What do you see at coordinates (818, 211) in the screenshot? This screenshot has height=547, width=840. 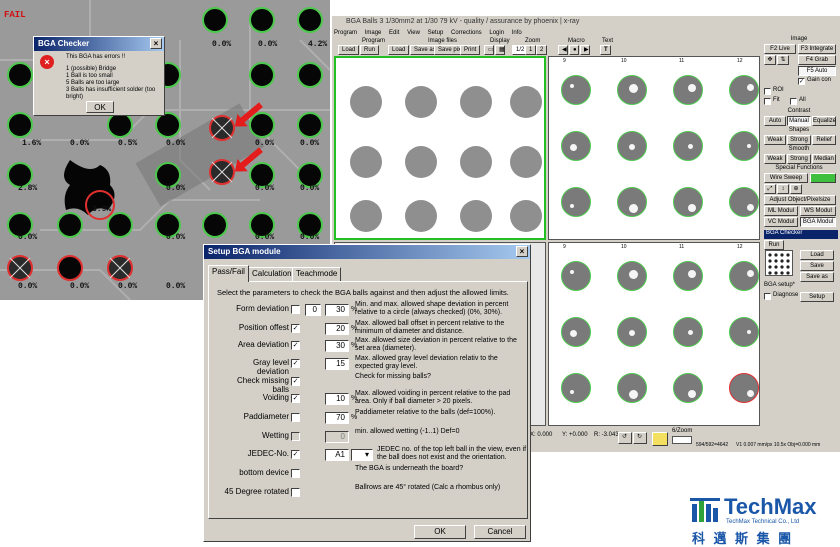 I see `ws-modul-button: WS Modul` at bounding box center [818, 211].